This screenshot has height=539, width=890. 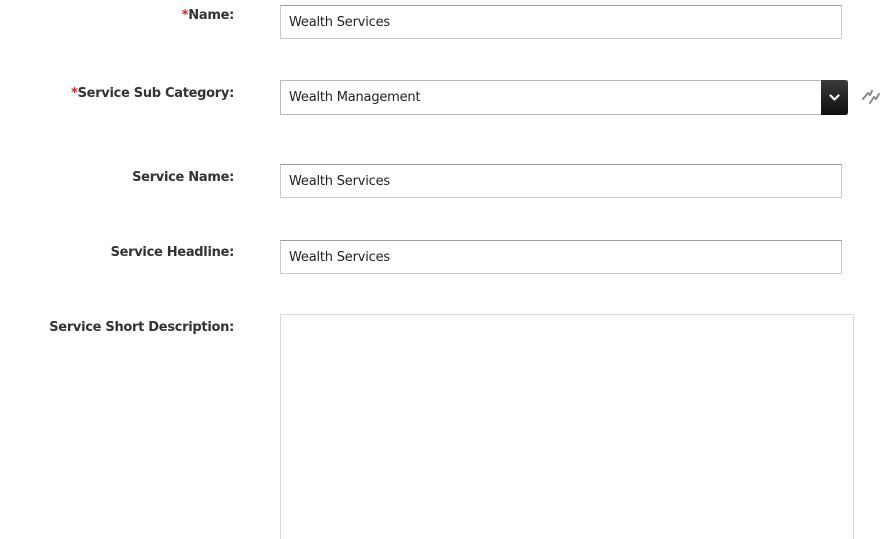 I want to click on service-headline-label-text: Service Headline:, so click(x=172, y=252).